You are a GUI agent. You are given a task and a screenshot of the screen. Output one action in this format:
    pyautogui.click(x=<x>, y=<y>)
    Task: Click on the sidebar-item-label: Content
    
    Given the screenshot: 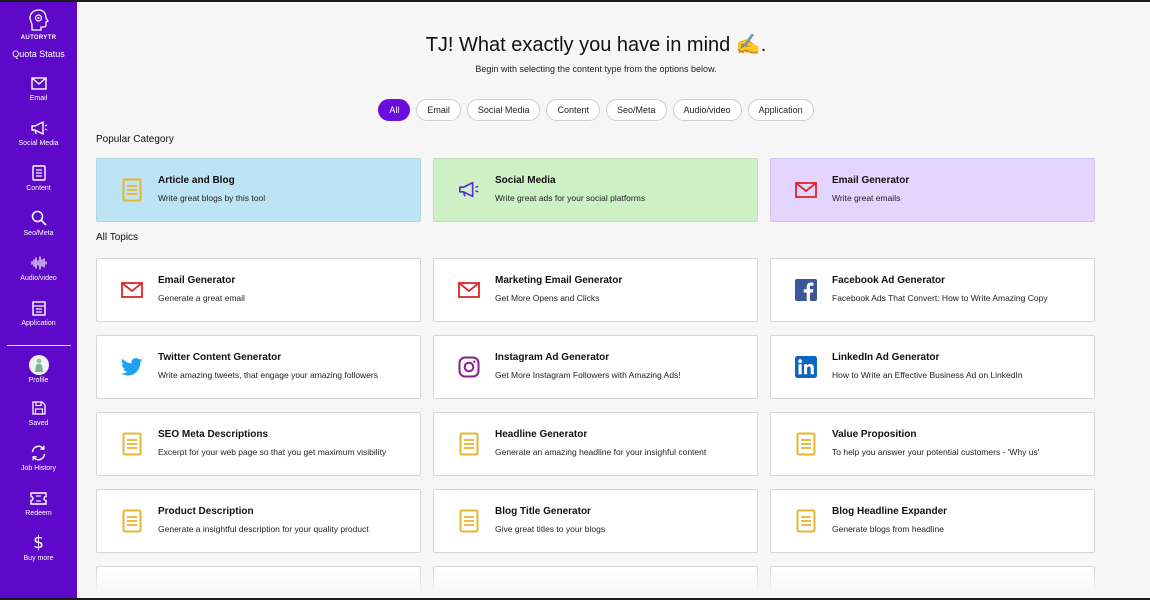 What is the action you would take?
    pyautogui.click(x=38, y=188)
    